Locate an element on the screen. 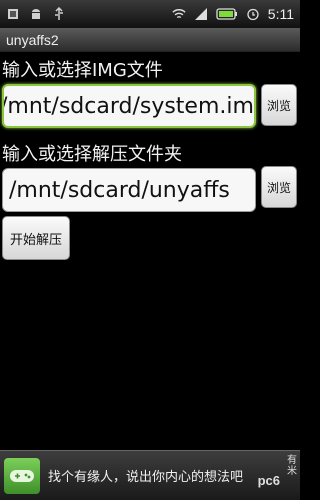 The height and width of the screenshot is (500, 320). ad-text: 找个有缘人，说出你内心的想法吧 is located at coordinates (146, 477).